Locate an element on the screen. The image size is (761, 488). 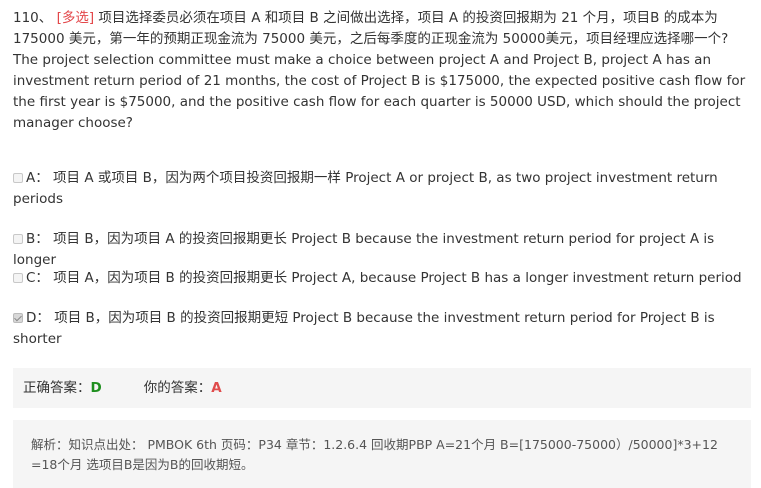
option-b-checkbox is located at coordinates (18, 239).